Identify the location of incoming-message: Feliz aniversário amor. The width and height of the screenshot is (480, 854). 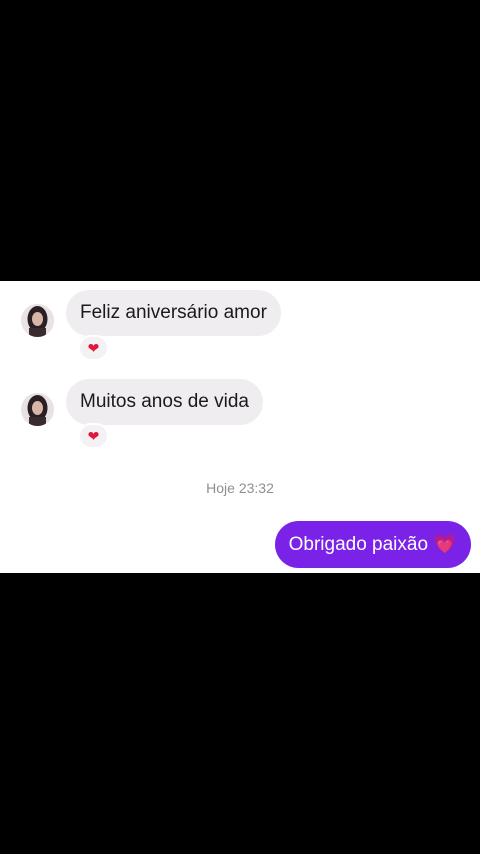
(173, 313).